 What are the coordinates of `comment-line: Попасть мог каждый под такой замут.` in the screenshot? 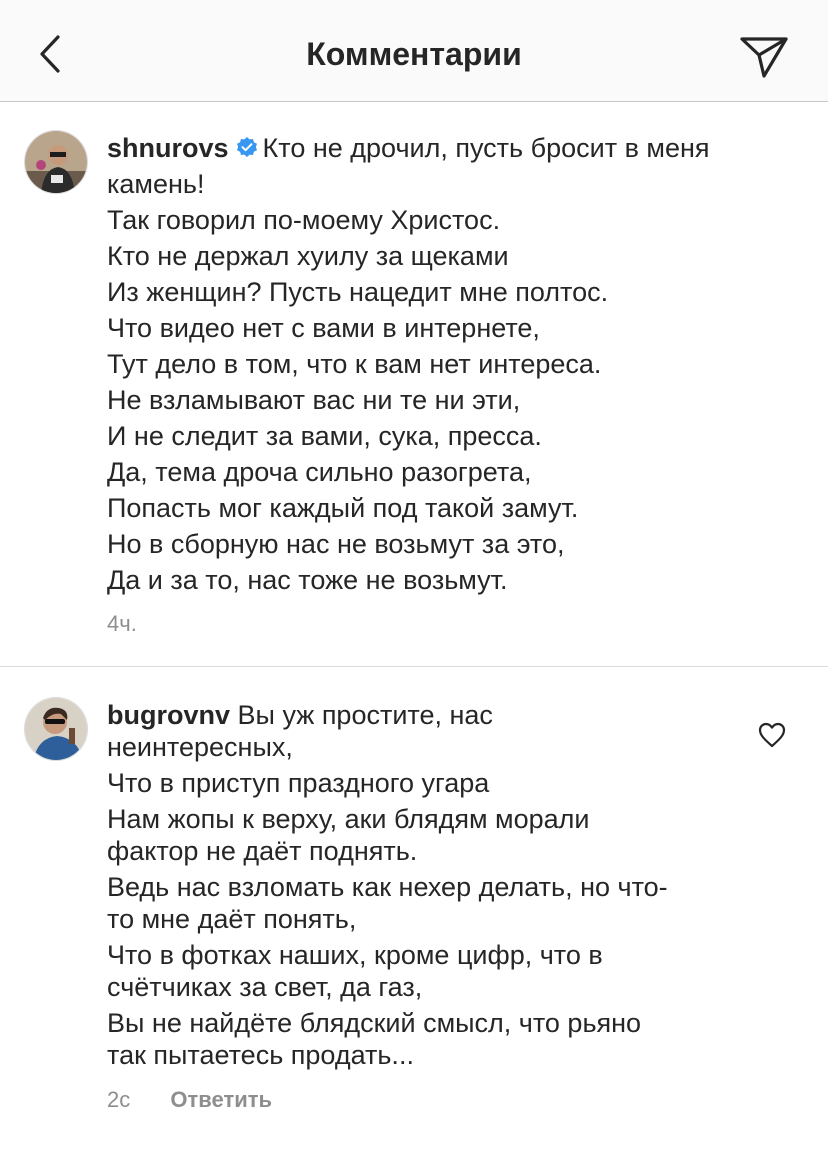 It's located at (343, 508).